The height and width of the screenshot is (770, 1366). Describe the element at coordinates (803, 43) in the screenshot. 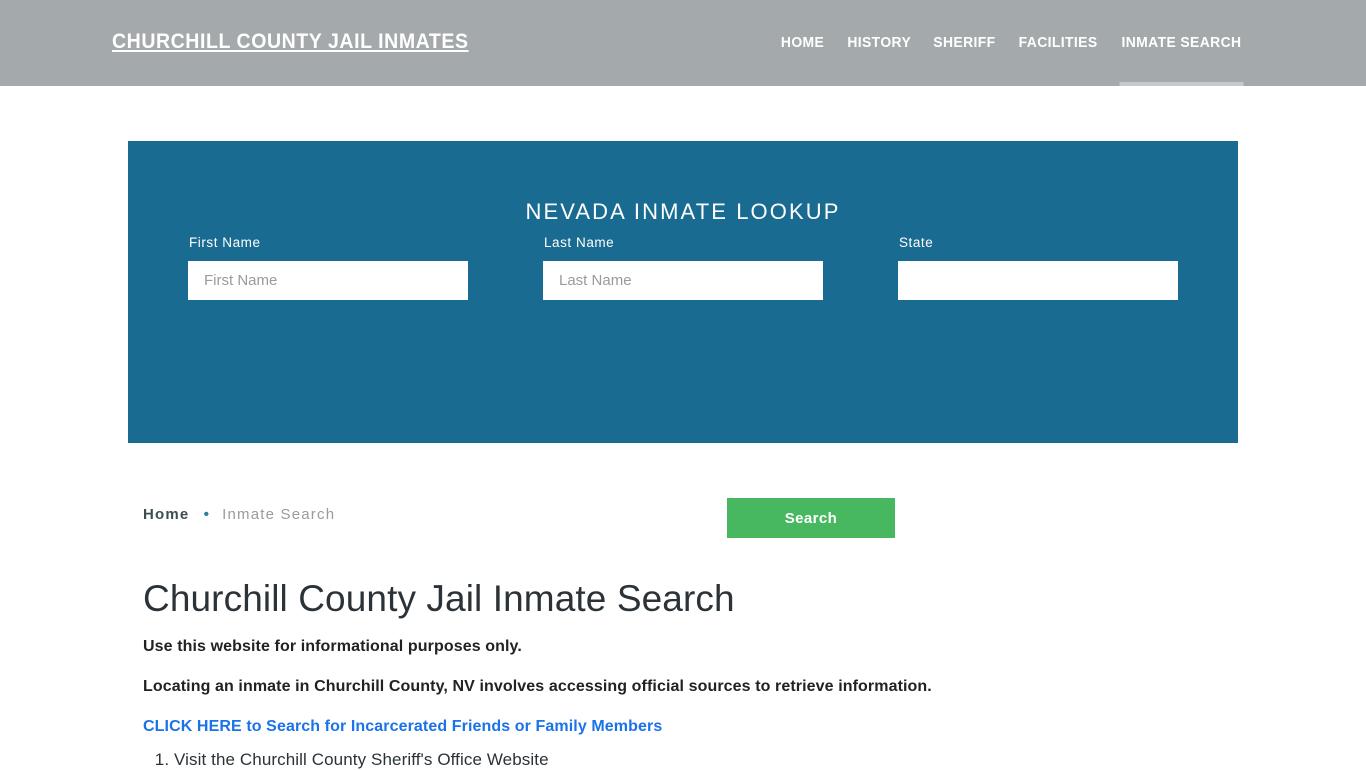

I see `nav-item-home: HOME` at that location.